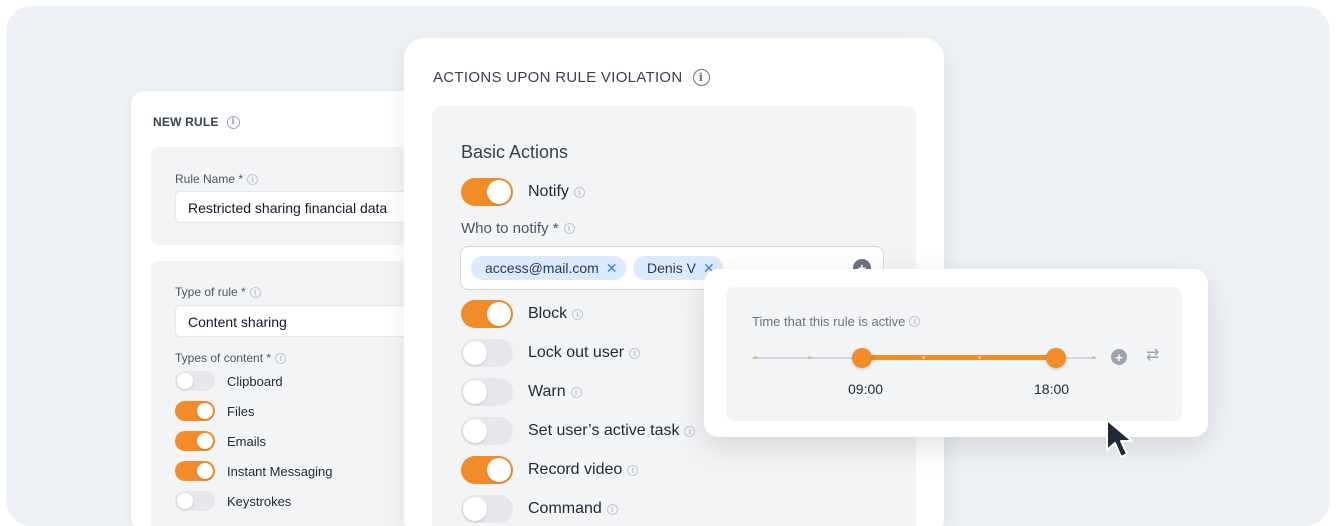  Describe the element at coordinates (247, 441) in the screenshot. I see `content-type-label: Emails` at that location.